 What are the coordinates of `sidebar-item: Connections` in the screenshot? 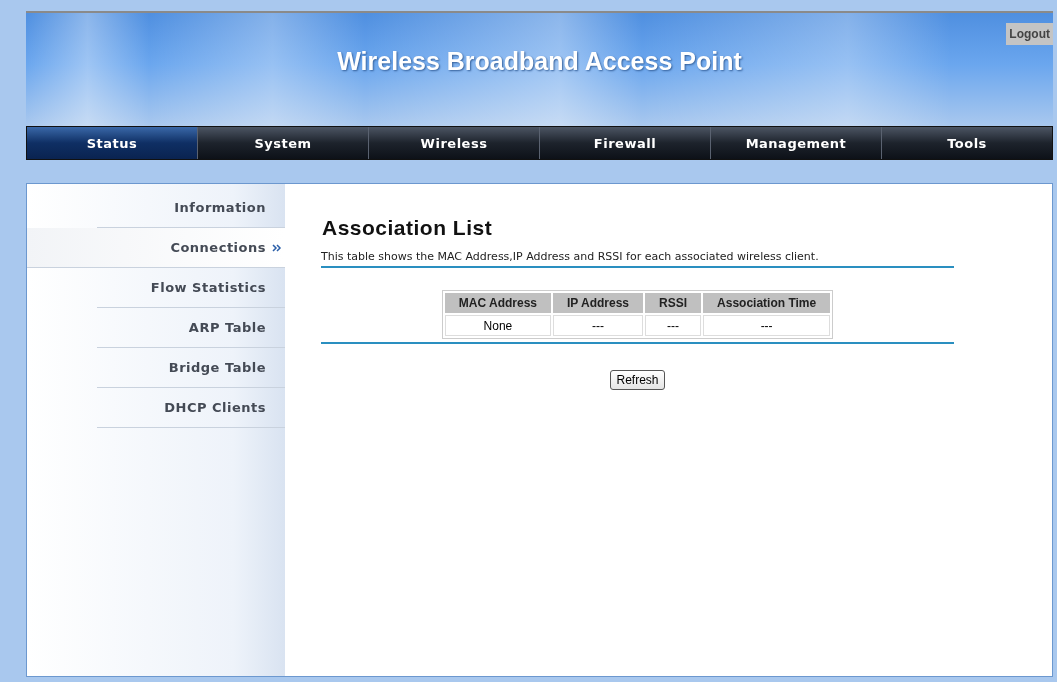 It's located at (156, 248).